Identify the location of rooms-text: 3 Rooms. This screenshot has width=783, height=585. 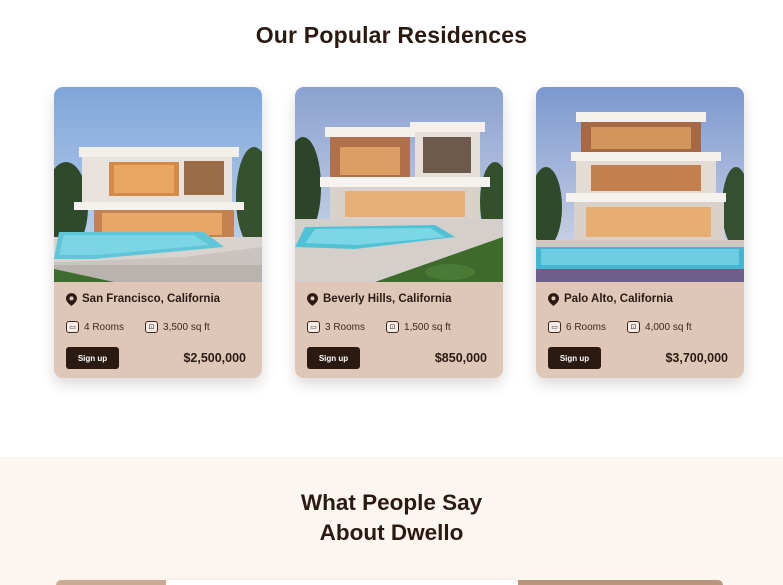
(345, 327).